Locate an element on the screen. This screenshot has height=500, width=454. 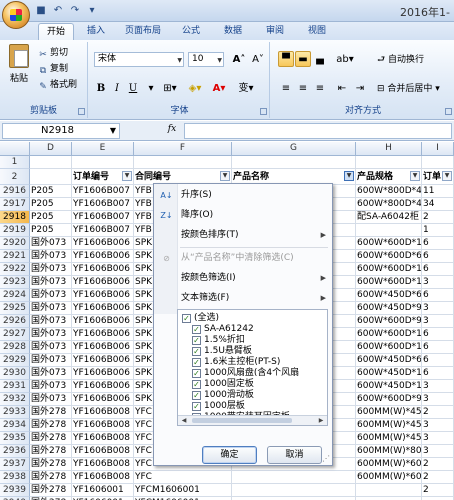
scroll-left-icon: ◀ is located at coordinates (184, 420).